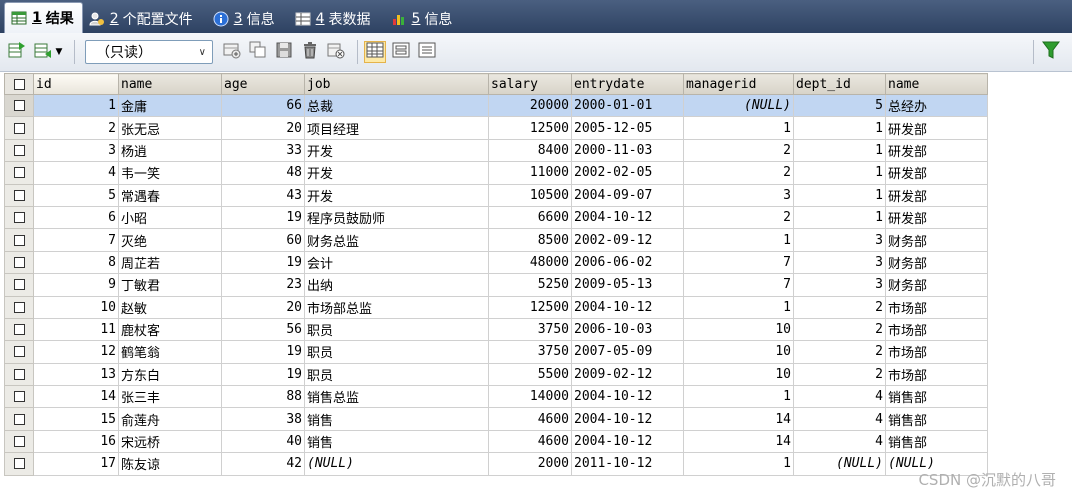 Image resolution: width=1072 pixels, height=500 pixels. Describe the element at coordinates (396, 329) in the screenshot. I see `cell-job: 职员` at that location.